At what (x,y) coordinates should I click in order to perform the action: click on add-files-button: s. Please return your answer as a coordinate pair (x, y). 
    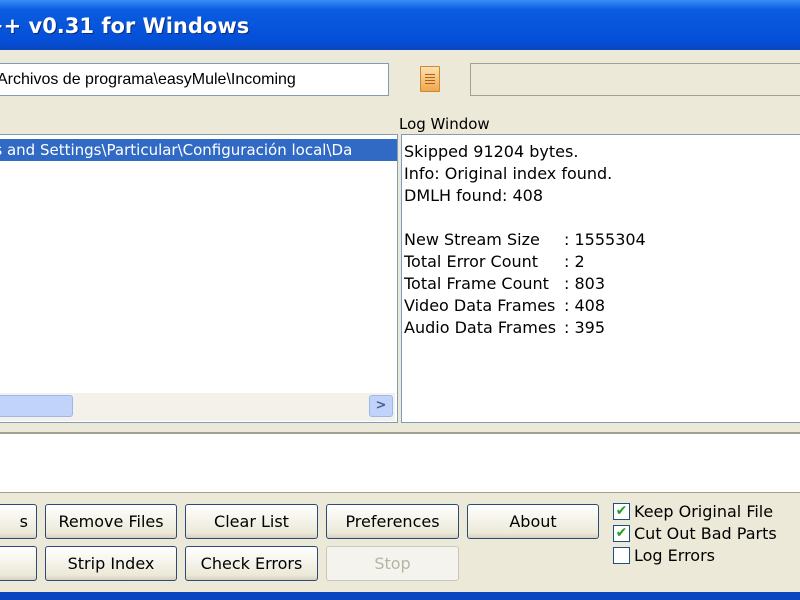
    Looking at the image, I should click on (18, 521).